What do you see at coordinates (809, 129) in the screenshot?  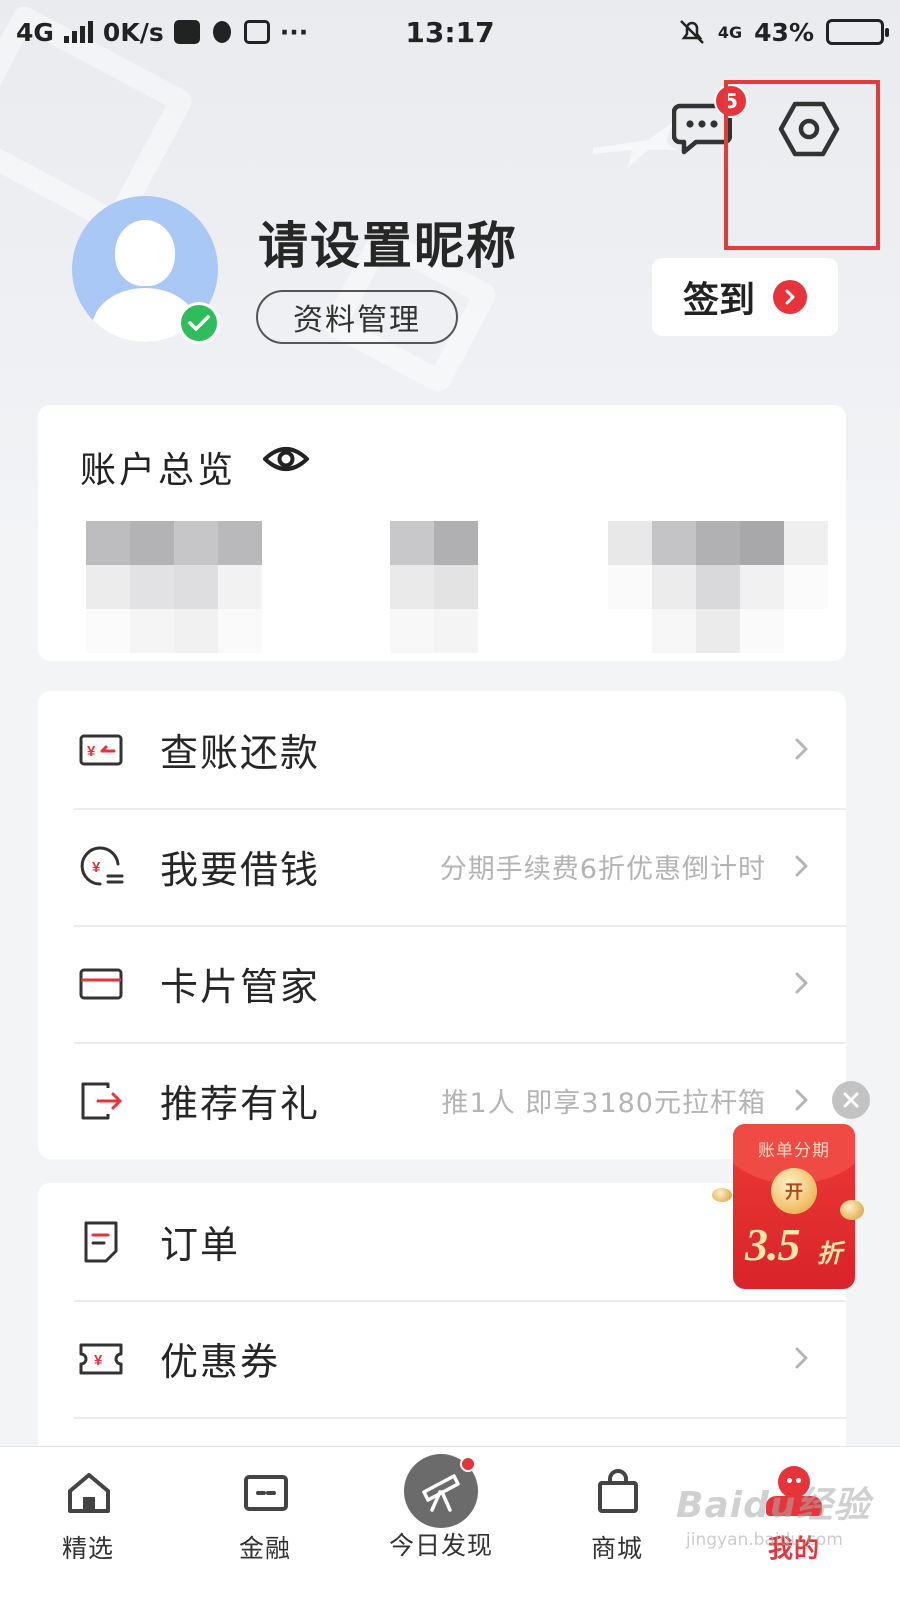 I see `settings-icon` at bounding box center [809, 129].